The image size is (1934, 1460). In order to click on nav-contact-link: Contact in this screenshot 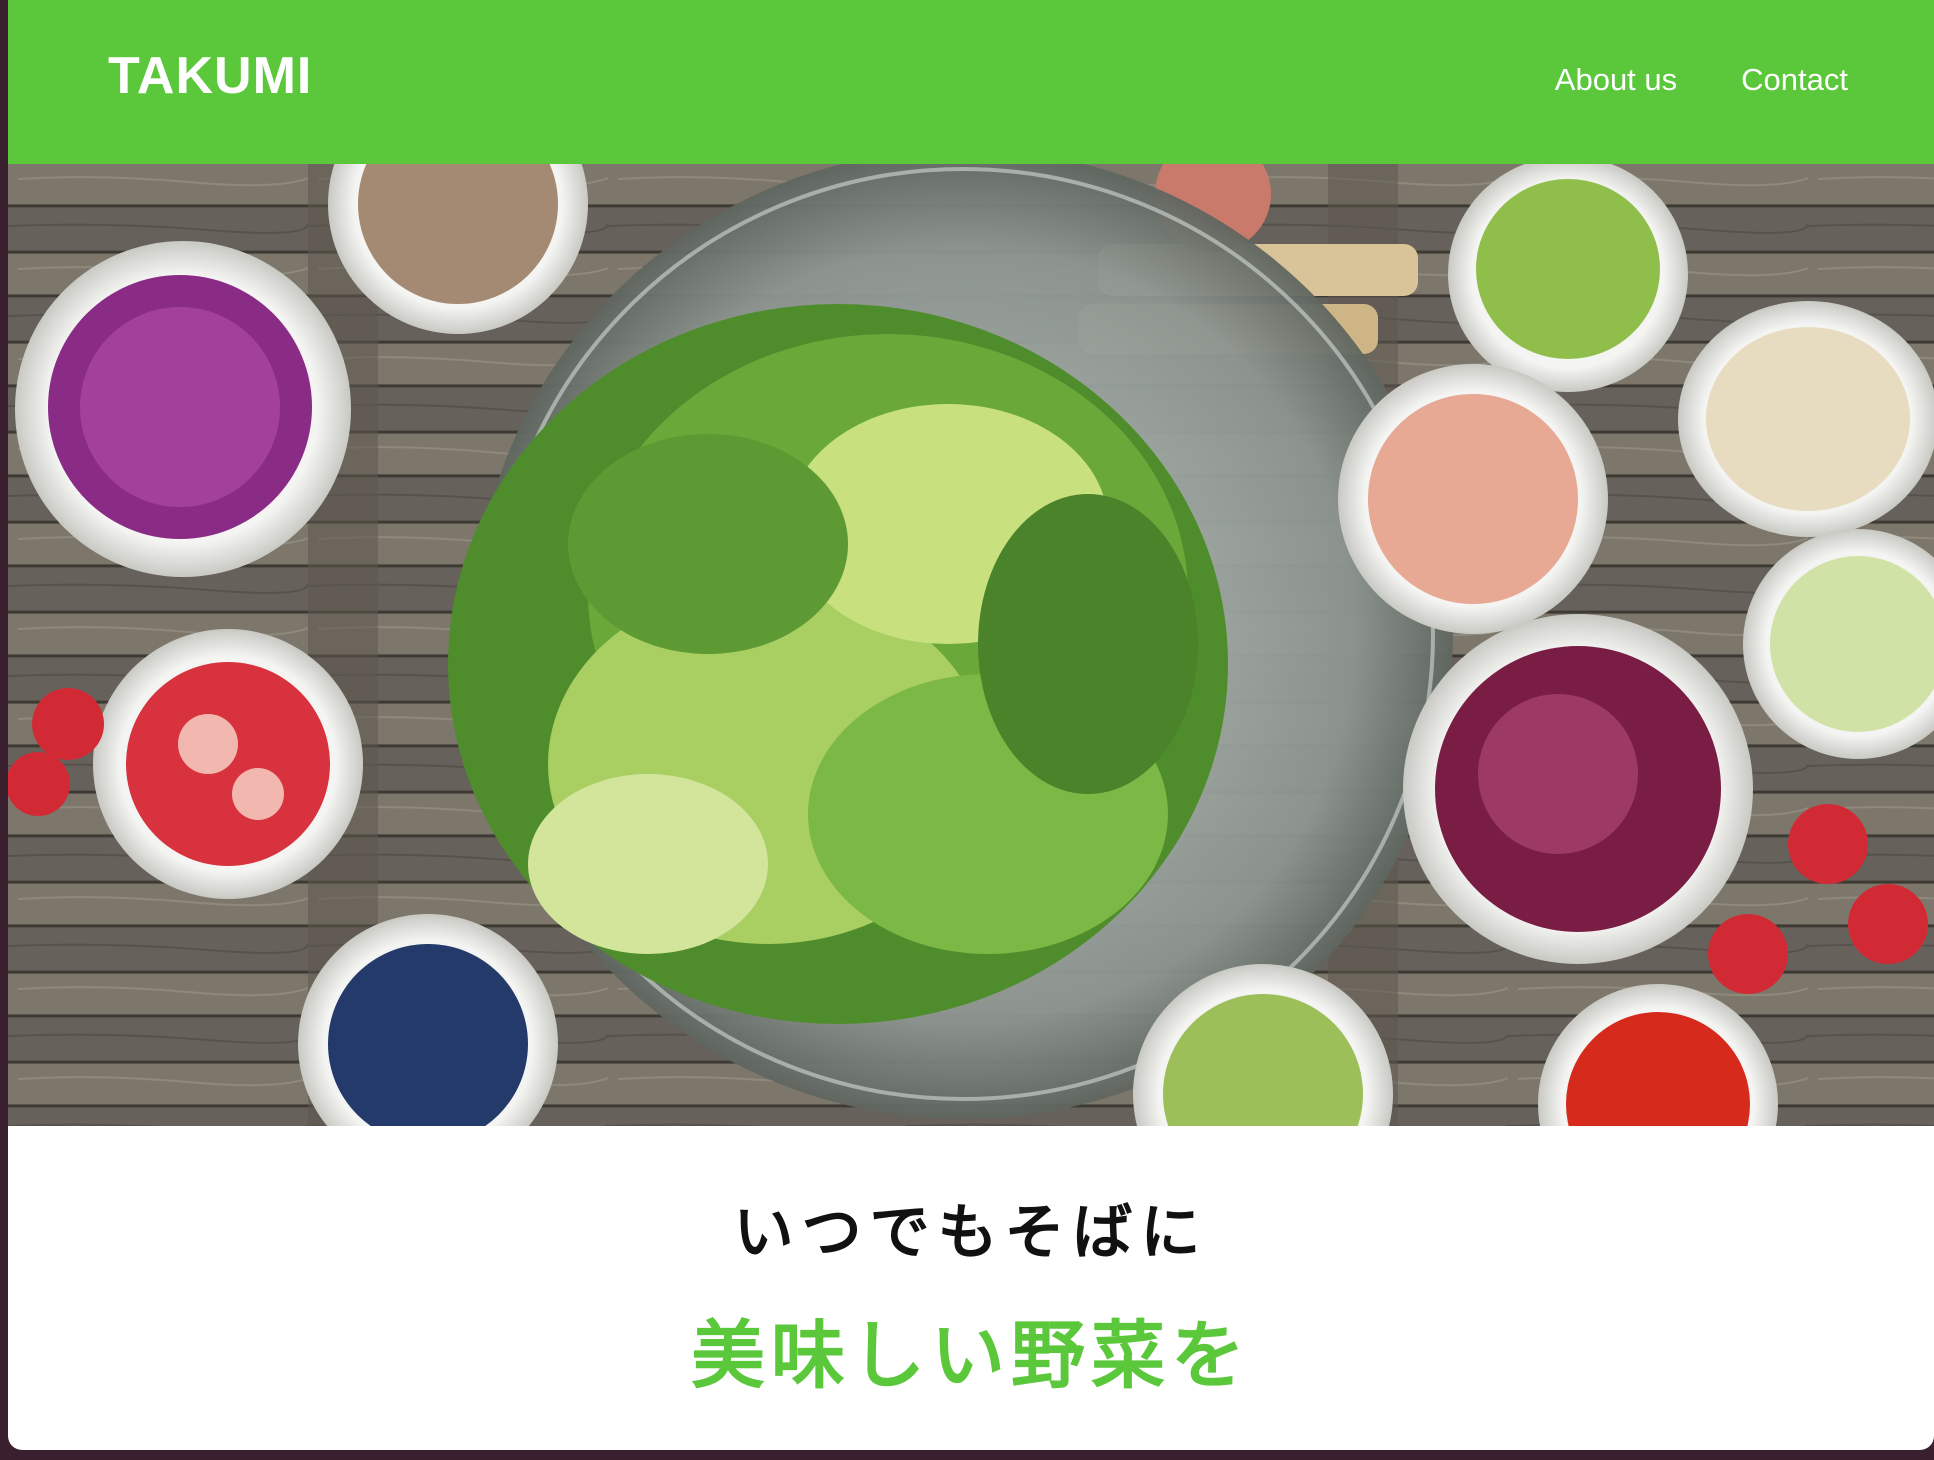, I will do `click(1794, 80)`.